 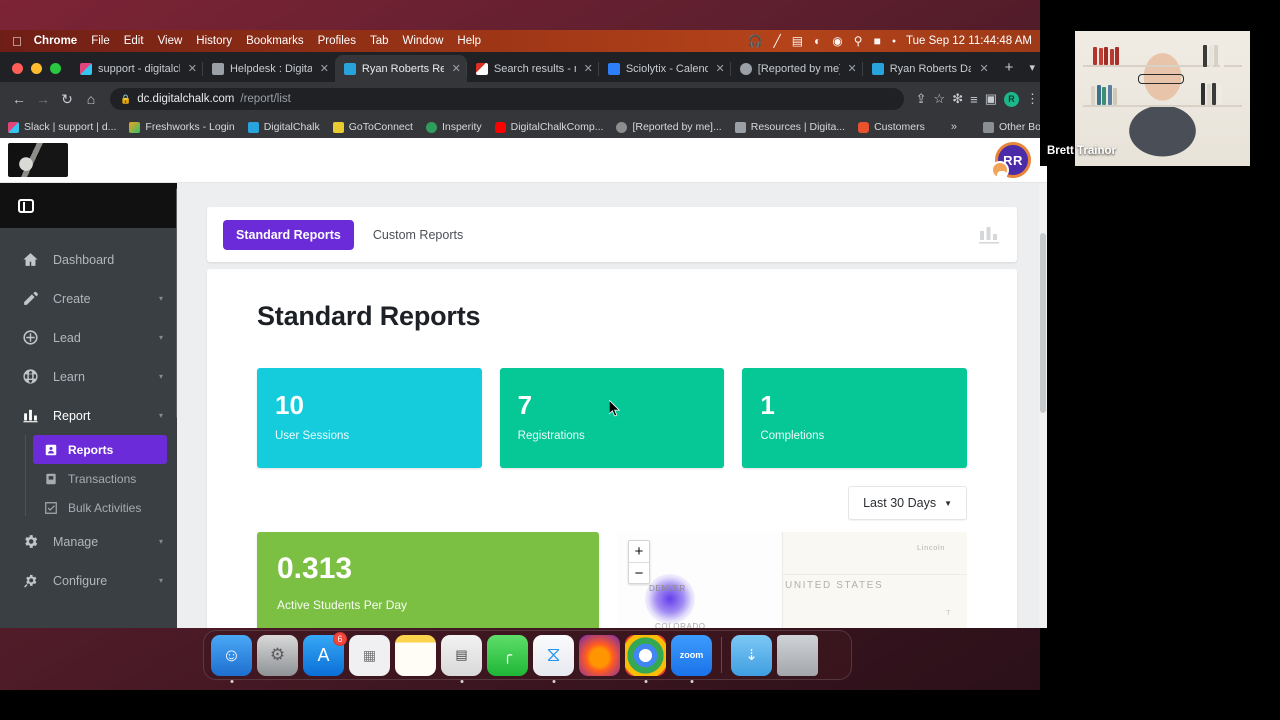 What do you see at coordinates (67, 99) in the screenshot?
I see `reload-icon: ↻` at bounding box center [67, 99].